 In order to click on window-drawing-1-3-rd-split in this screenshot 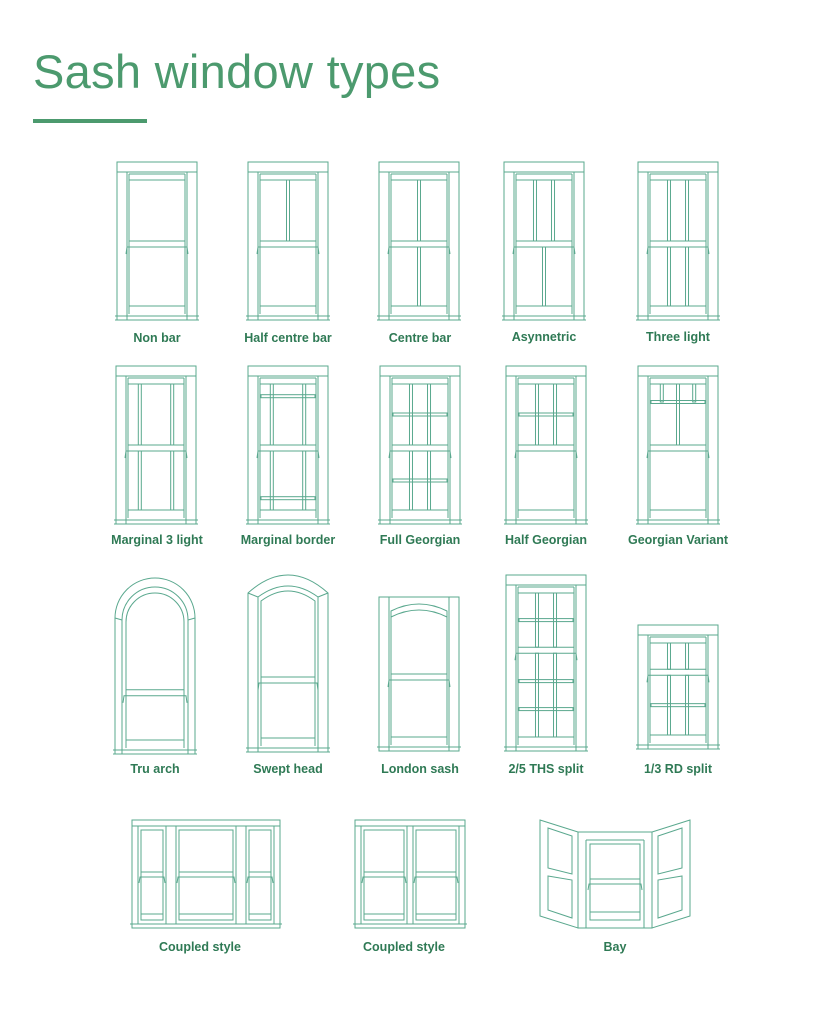, I will do `click(678, 687)`.